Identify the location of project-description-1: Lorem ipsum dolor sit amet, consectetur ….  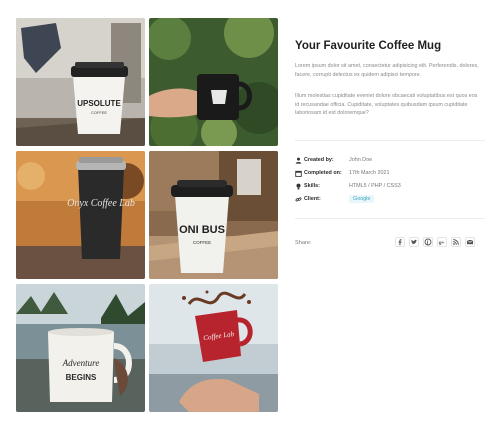
(387, 70).